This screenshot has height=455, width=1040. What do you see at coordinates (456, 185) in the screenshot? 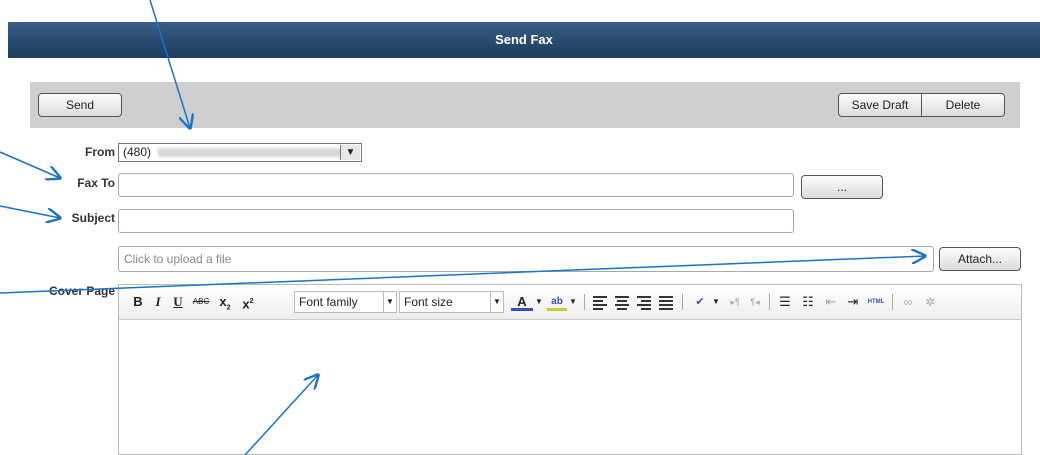
I see `fax-to-input` at bounding box center [456, 185].